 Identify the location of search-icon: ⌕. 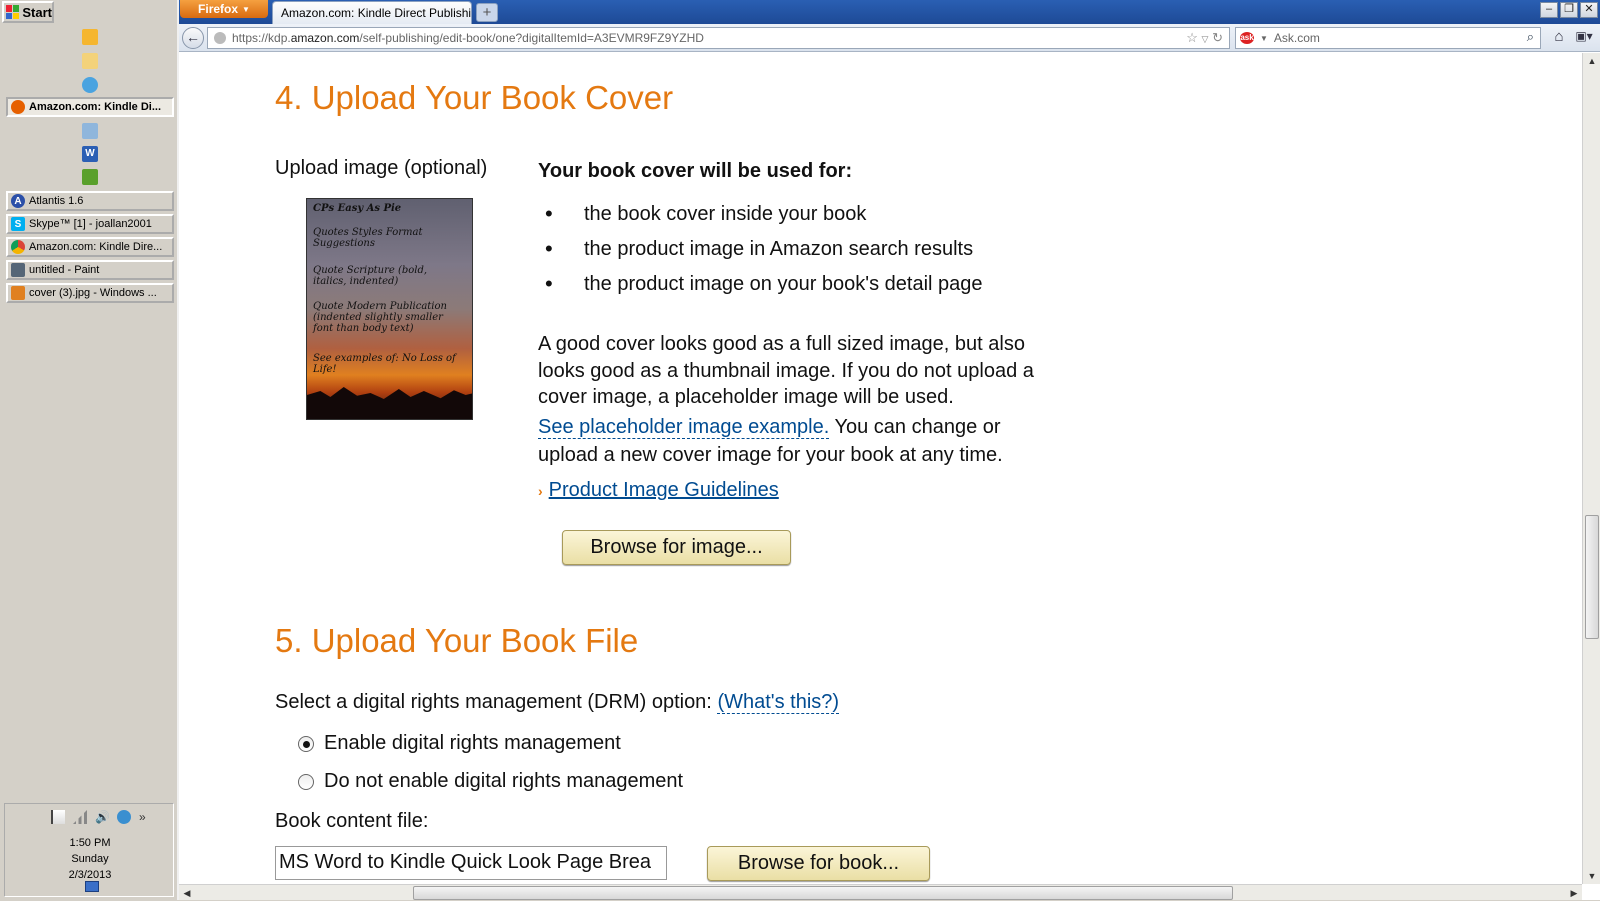
(1530, 37).